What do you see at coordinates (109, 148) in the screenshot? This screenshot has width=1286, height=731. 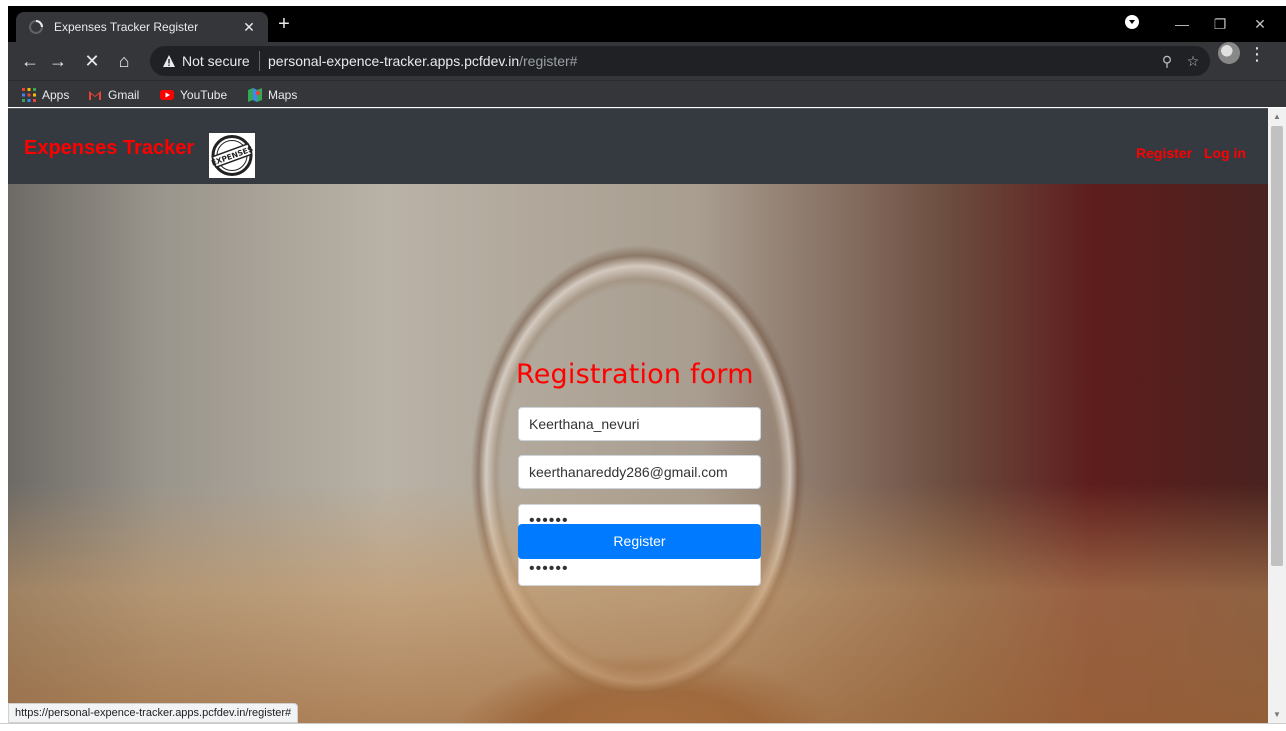 I see `brand-title: Expenses Tracker` at bounding box center [109, 148].